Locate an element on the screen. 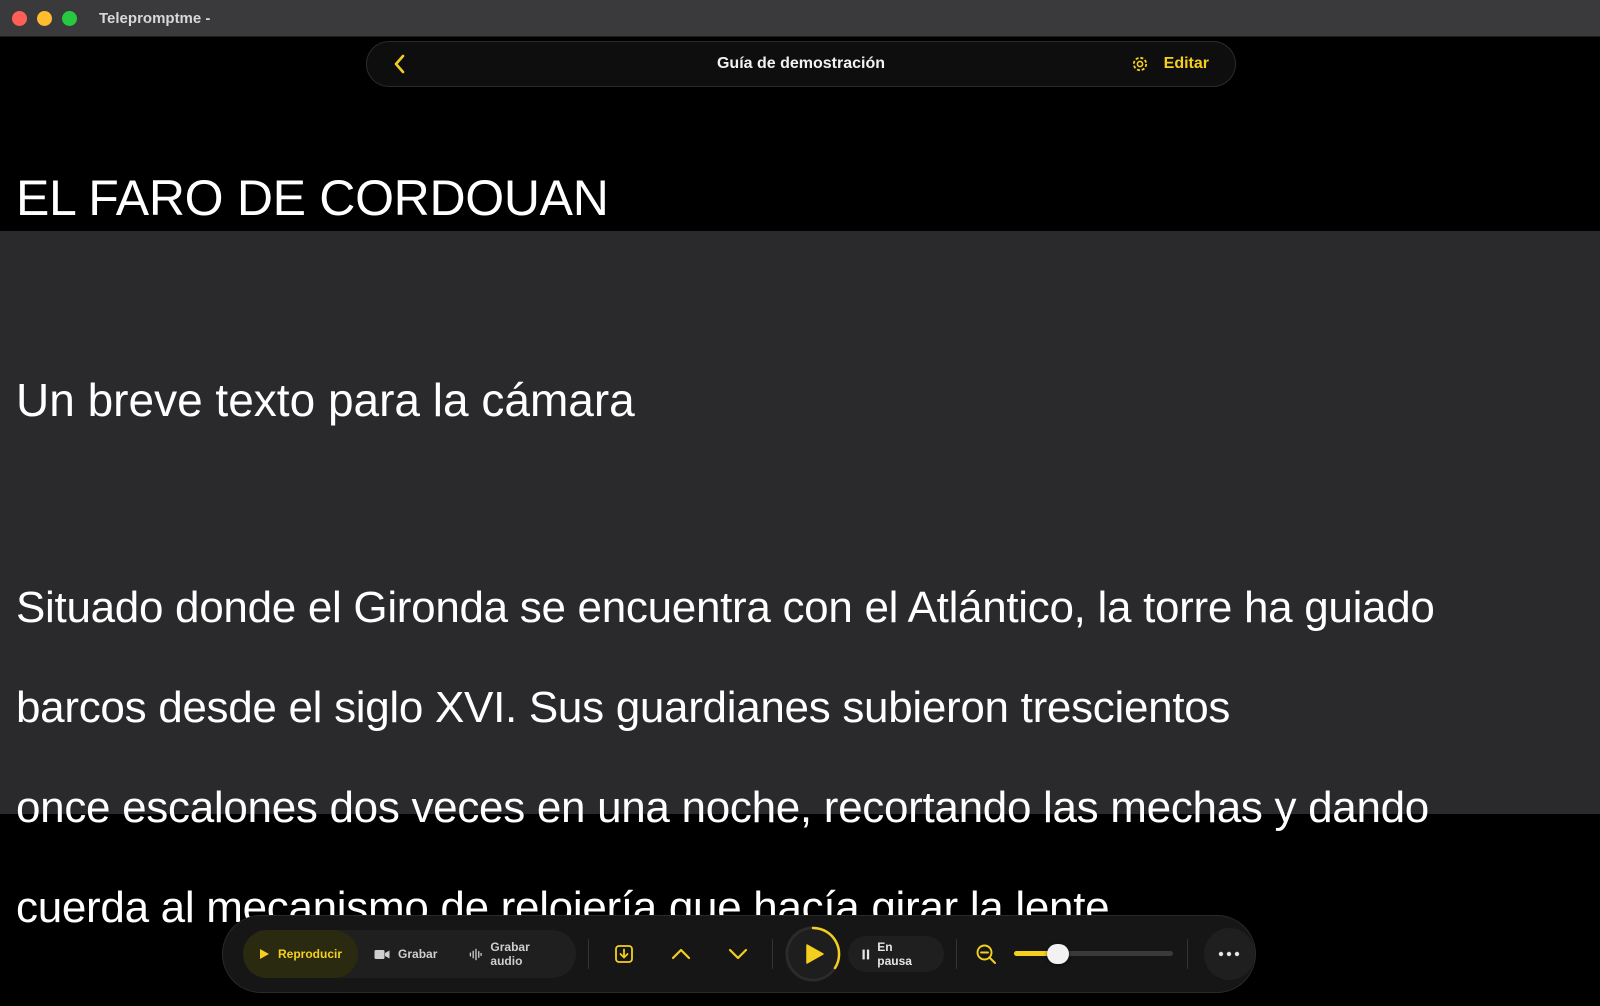 This screenshot has width=1600, height=1006. pause-icon is located at coordinates (866, 954).